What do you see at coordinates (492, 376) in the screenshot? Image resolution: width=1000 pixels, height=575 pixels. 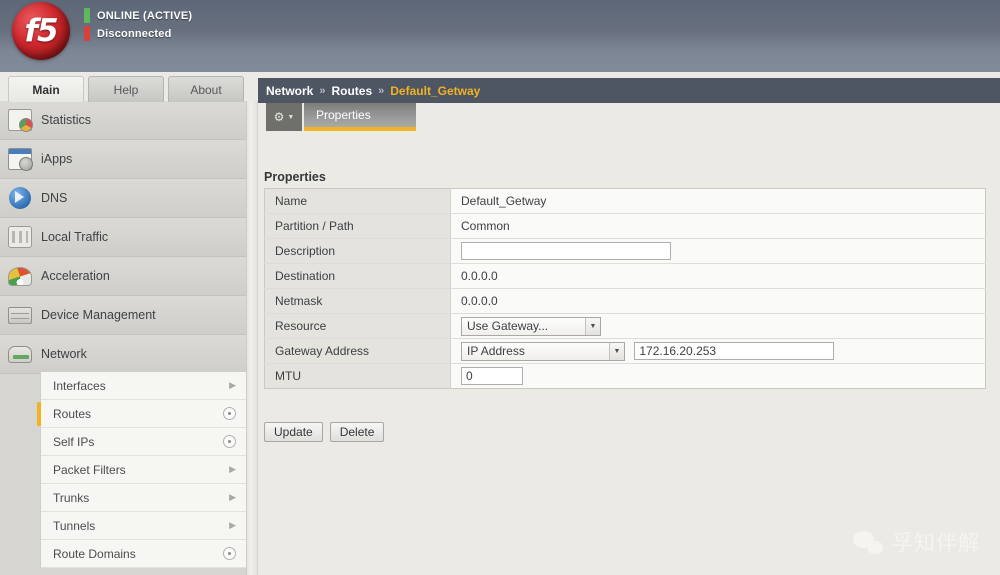 I see `mtu-input` at bounding box center [492, 376].